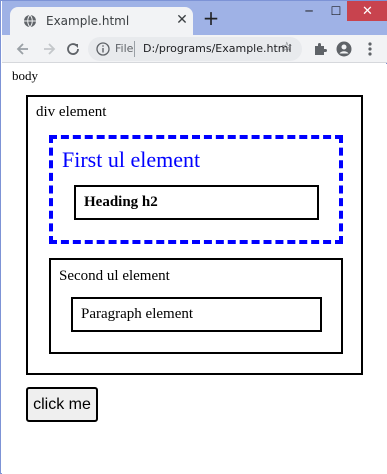 This screenshot has height=474, width=387. I want to click on first-ul-label: First ul element, so click(131, 159).